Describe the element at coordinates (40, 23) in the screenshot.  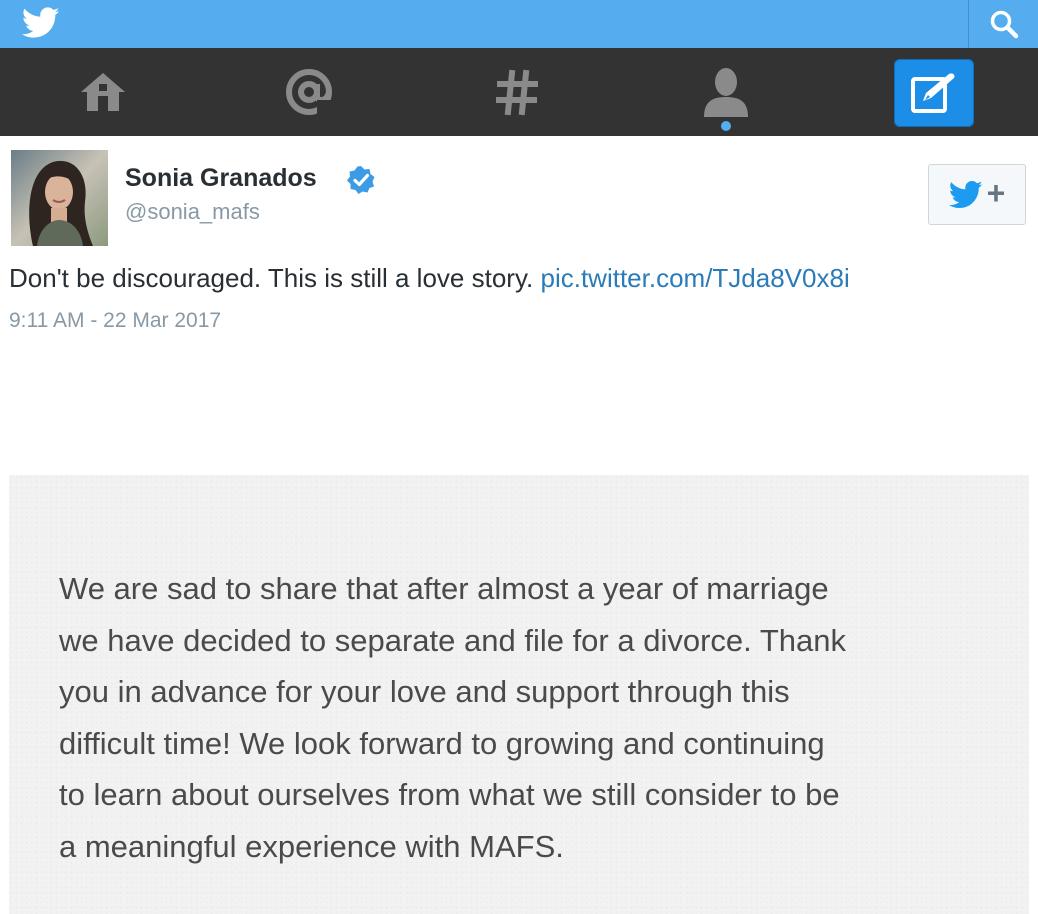
I see `twitter-bird-icon` at that location.